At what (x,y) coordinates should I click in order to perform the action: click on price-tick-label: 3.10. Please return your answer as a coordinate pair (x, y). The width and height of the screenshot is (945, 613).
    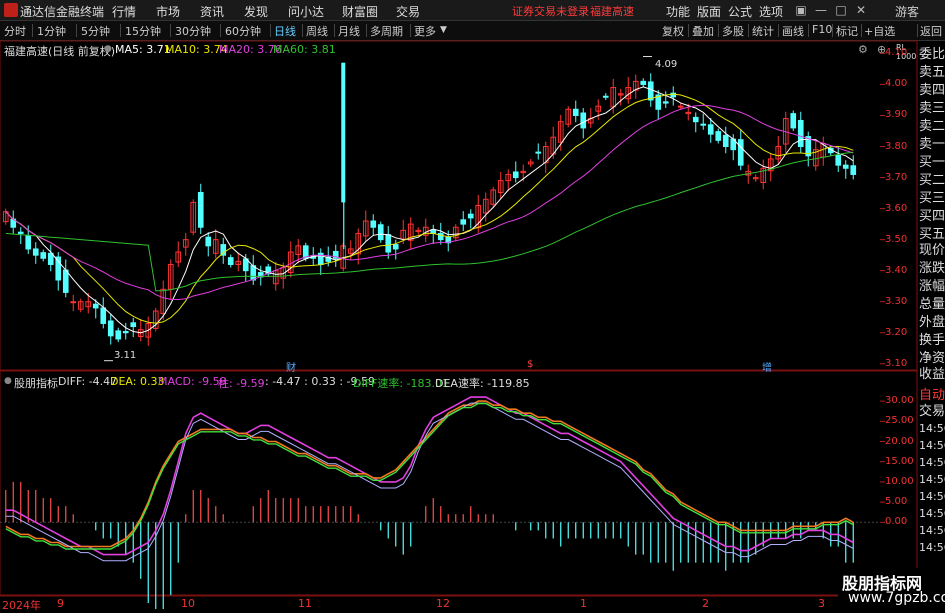
    Looking at the image, I should click on (896, 363).